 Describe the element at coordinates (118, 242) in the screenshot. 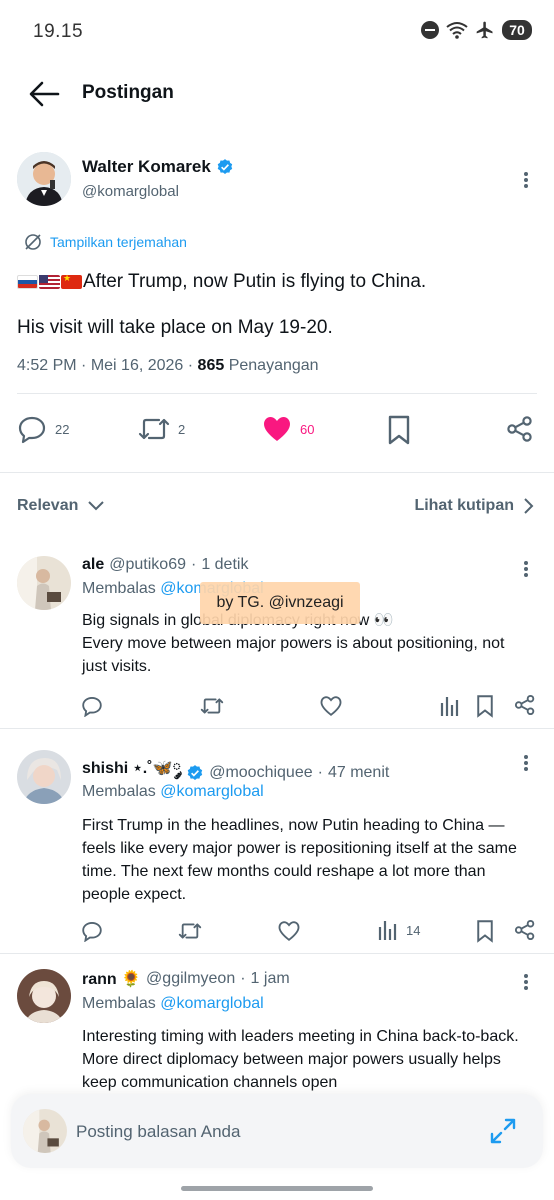

I see `translate-label: Tampilkan terjemahan` at that location.